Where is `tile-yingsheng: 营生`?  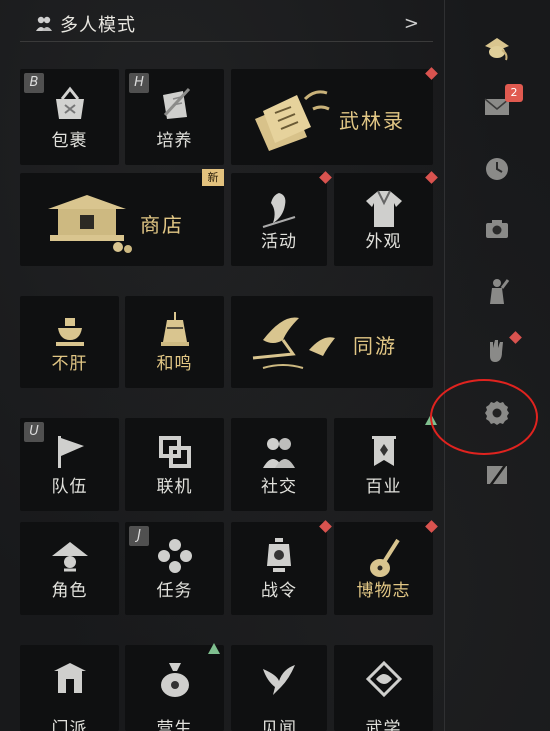
tile-yingsheng: 营生 is located at coordinates (174, 687).